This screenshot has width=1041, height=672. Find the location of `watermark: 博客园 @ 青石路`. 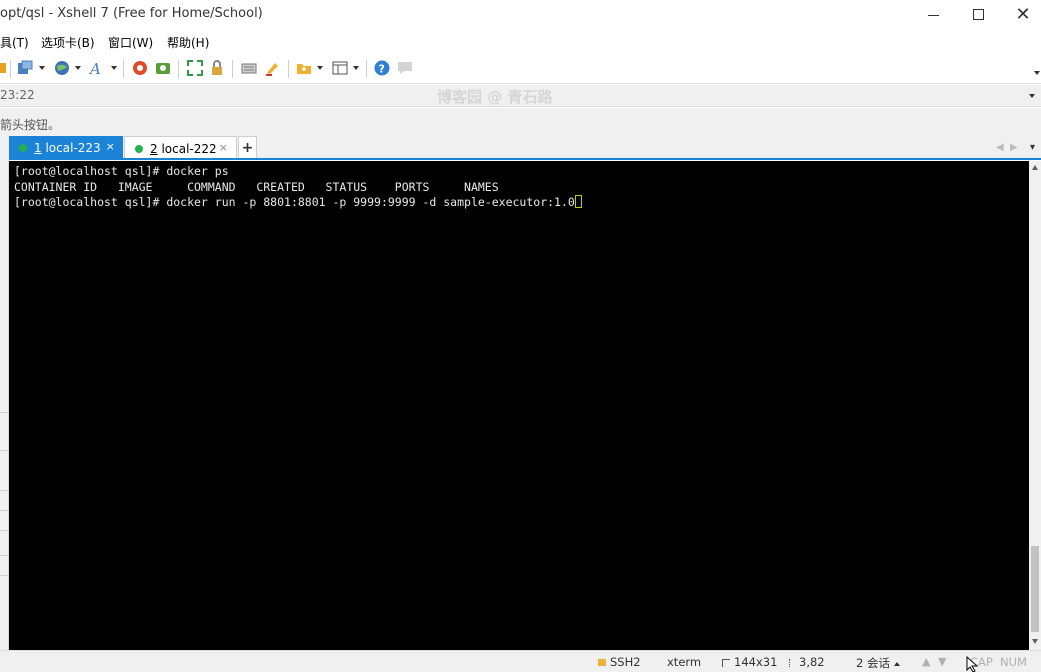

watermark: 博客园 @ 青石路 is located at coordinates (495, 97).